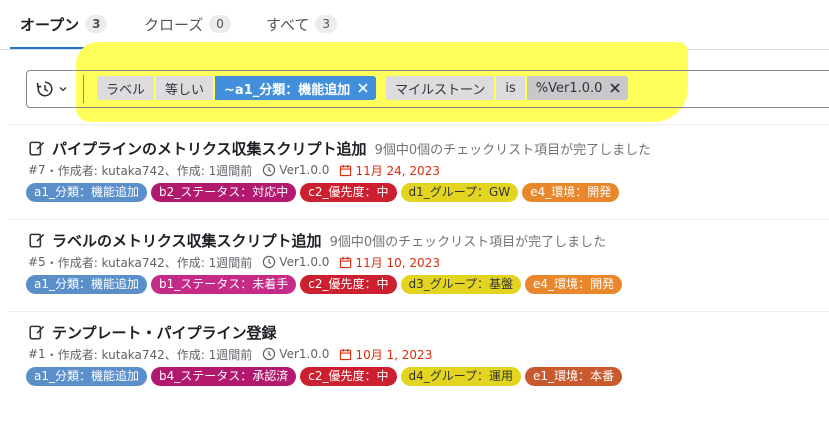 The height and width of the screenshot is (429, 829). What do you see at coordinates (63, 89) in the screenshot?
I see `chevron-down-icon` at bounding box center [63, 89].